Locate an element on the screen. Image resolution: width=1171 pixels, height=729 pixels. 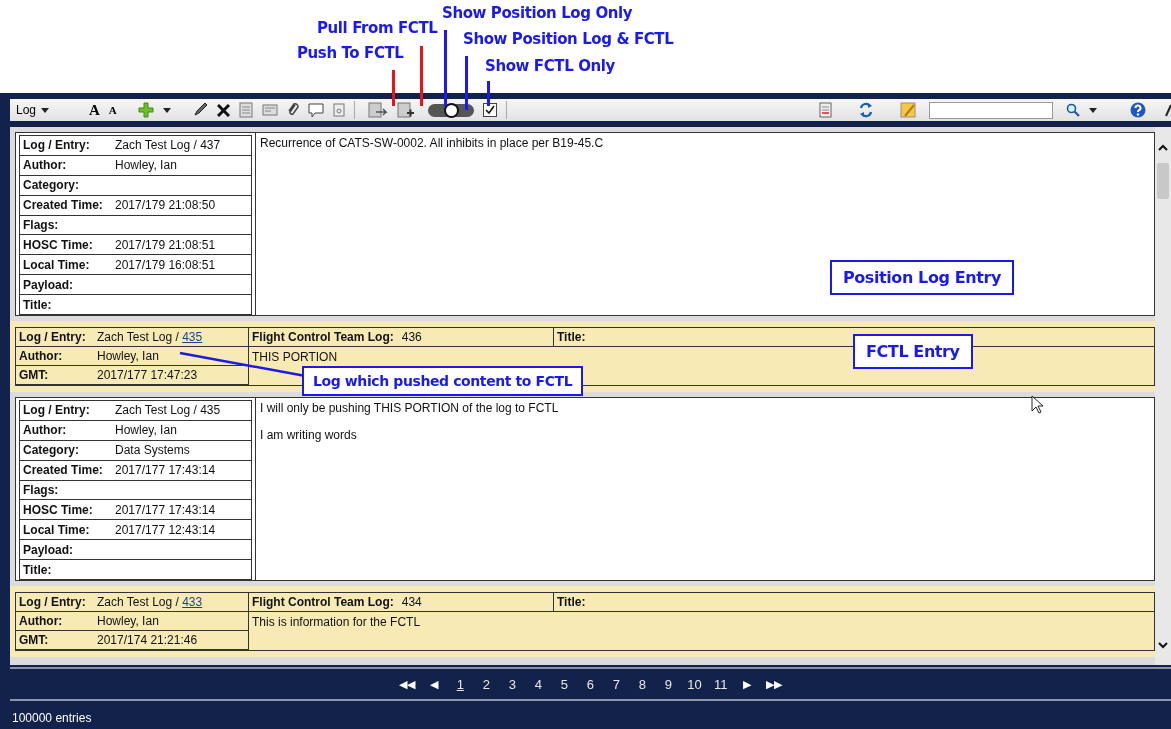
page-button: 3 is located at coordinates (512, 684).